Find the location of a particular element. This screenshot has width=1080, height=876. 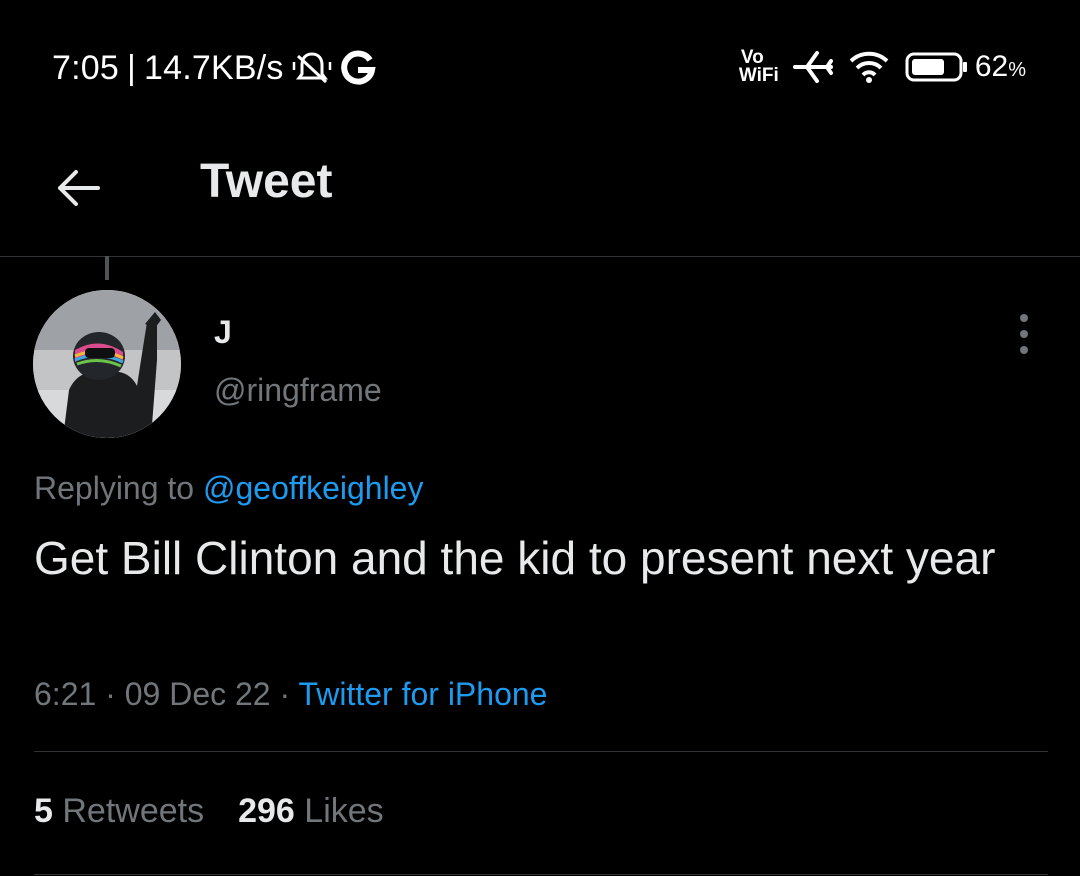

battery-percent: 62% is located at coordinates (1000, 67).